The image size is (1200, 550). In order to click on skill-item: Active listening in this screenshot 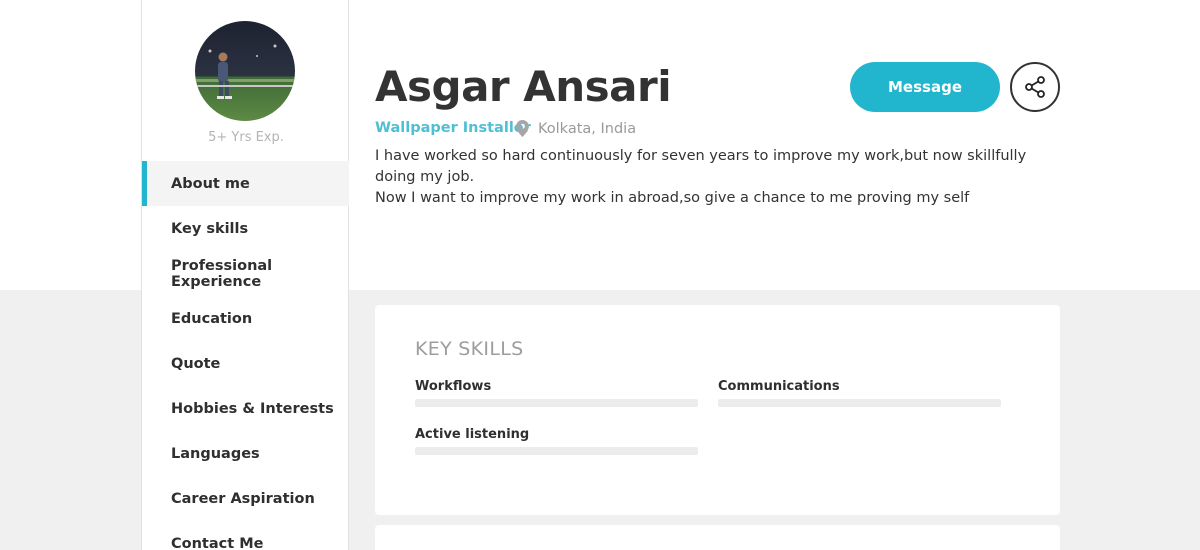, I will do `click(556, 441)`.